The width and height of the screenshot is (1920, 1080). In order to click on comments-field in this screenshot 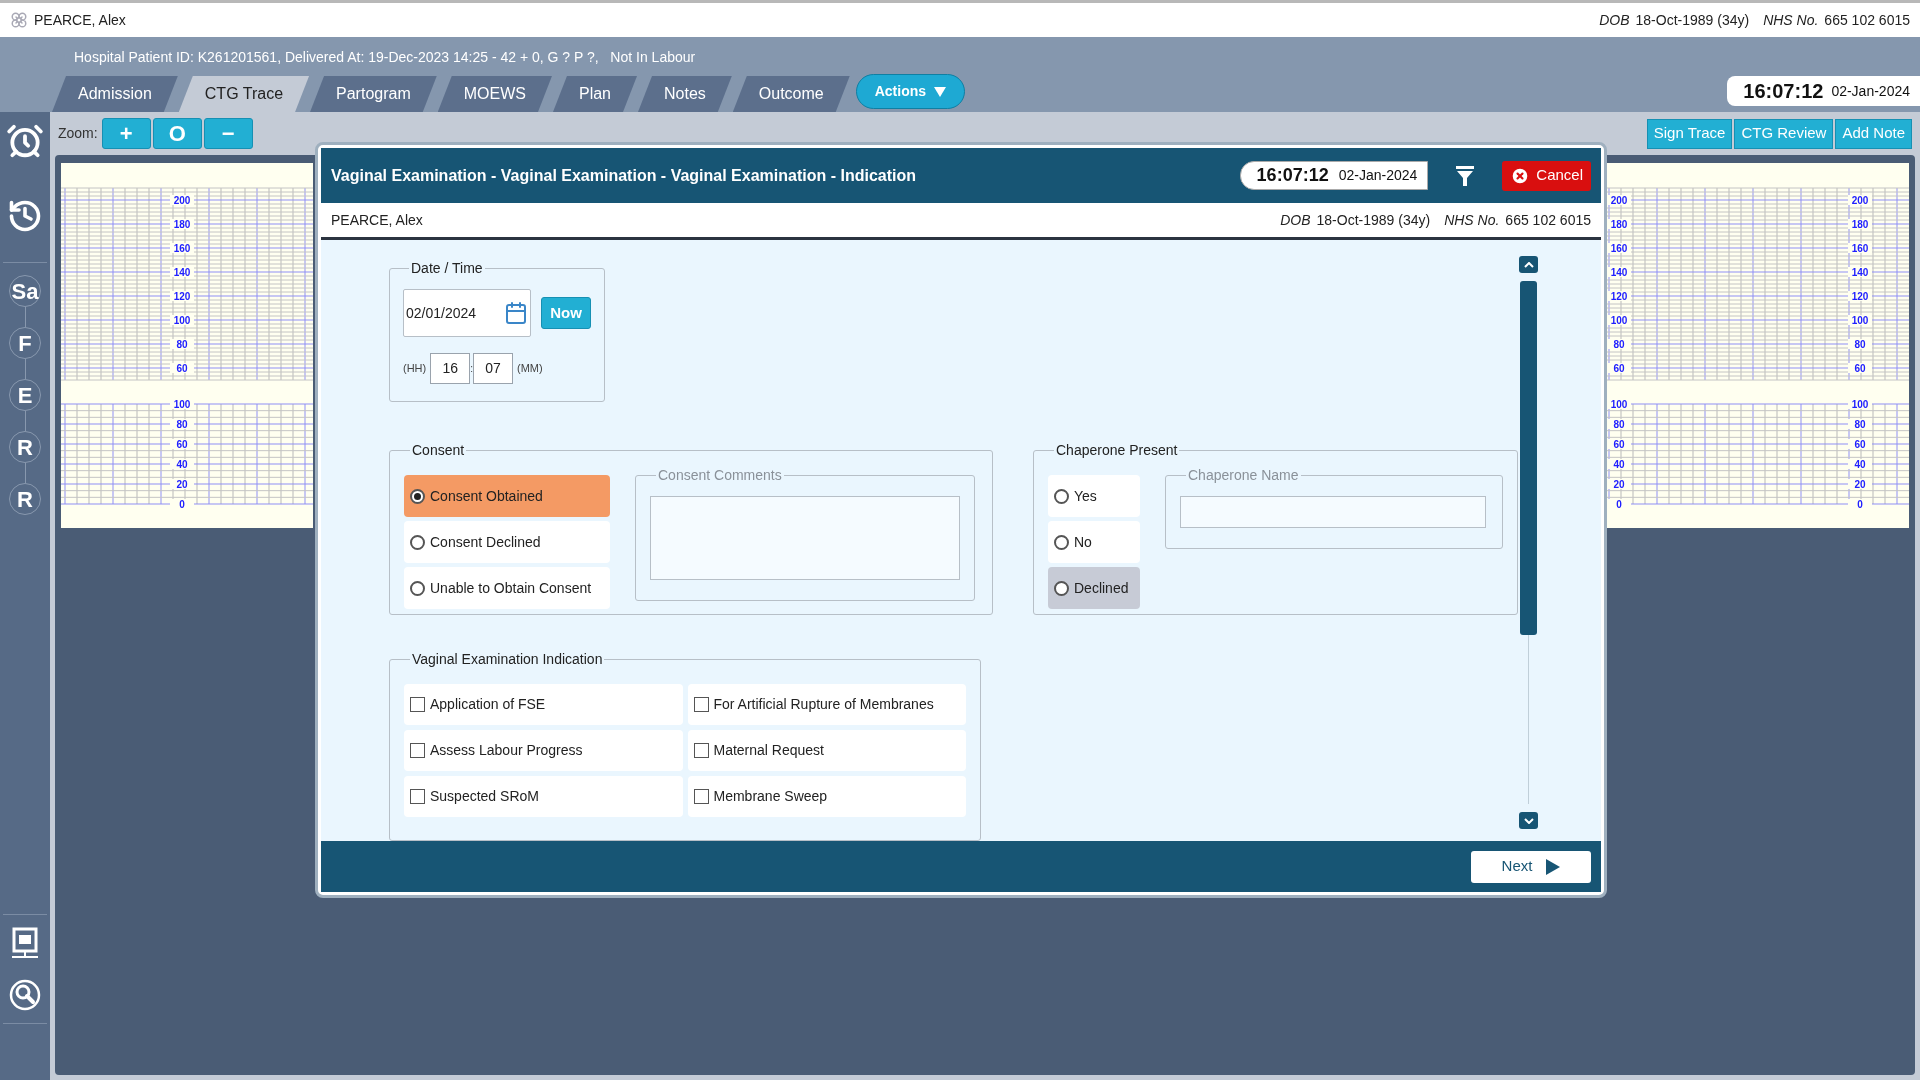, I will do `click(805, 538)`.